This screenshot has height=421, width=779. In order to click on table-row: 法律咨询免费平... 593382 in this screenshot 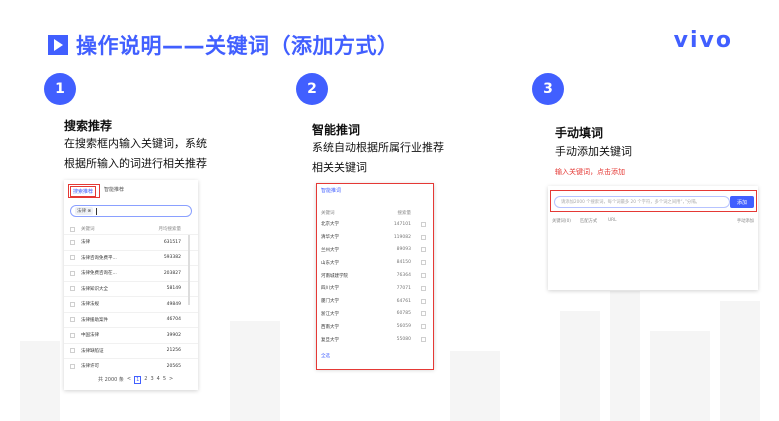, I will do `click(131, 257)`.